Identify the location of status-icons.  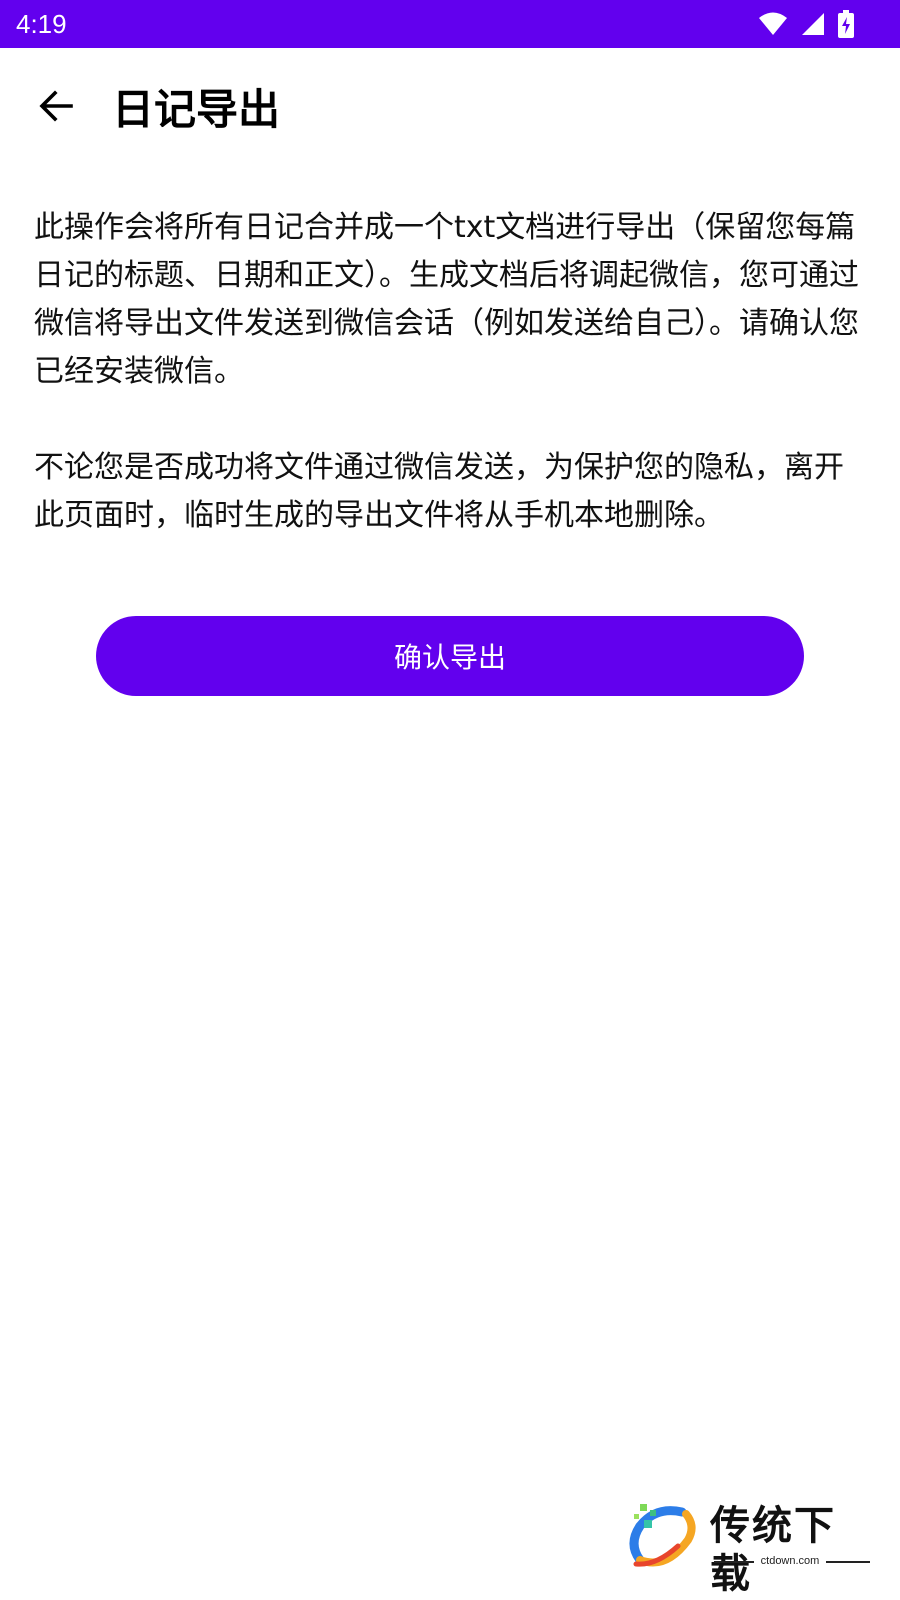
(806, 24).